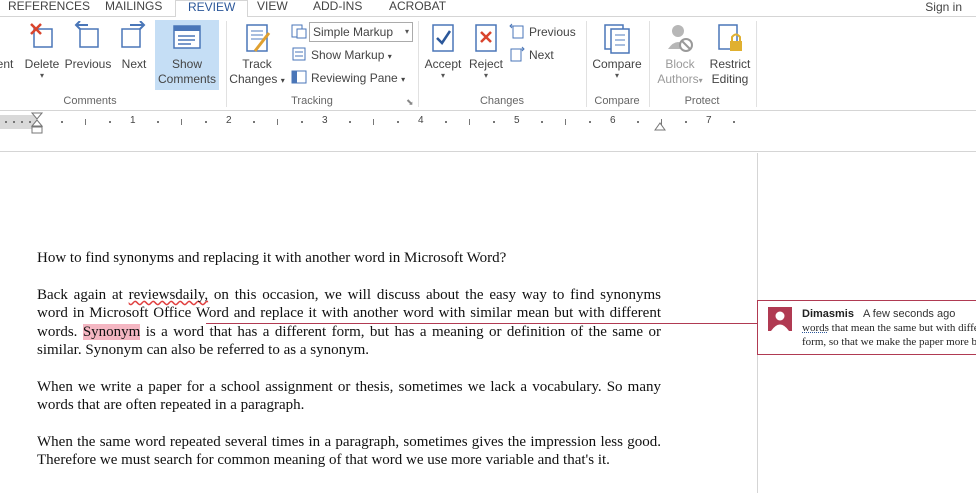 The width and height of the screenshot is (976, 493). Describe the element at coordinates (421, 120) in the screenshot. I see `ruler-number: 4` at that location.